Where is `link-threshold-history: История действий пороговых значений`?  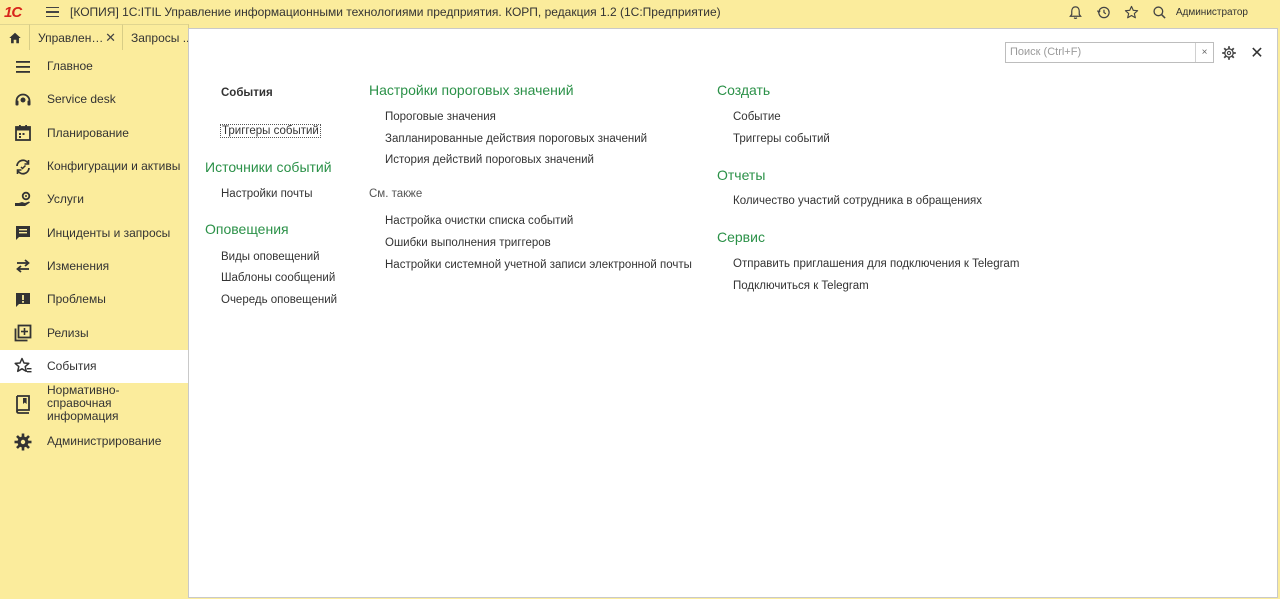 link-threshold-history: История действий пороговых значений is located at coordinates (489, 160).